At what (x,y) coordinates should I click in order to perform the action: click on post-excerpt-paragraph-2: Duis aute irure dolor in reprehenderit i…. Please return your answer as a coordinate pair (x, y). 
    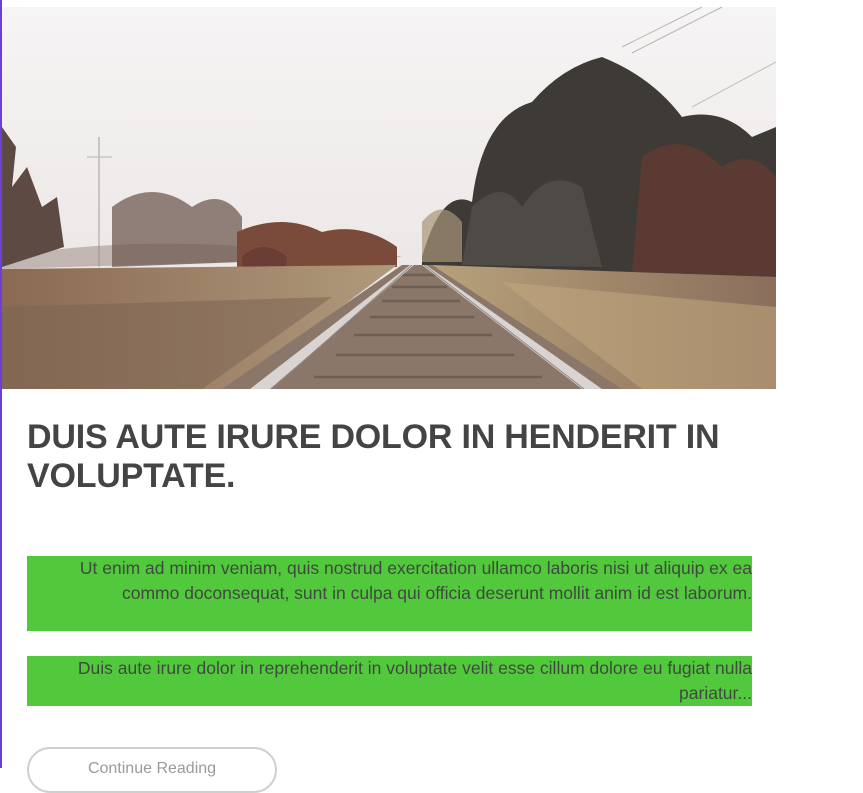
    Looking at the image, I should click on (389, 681).